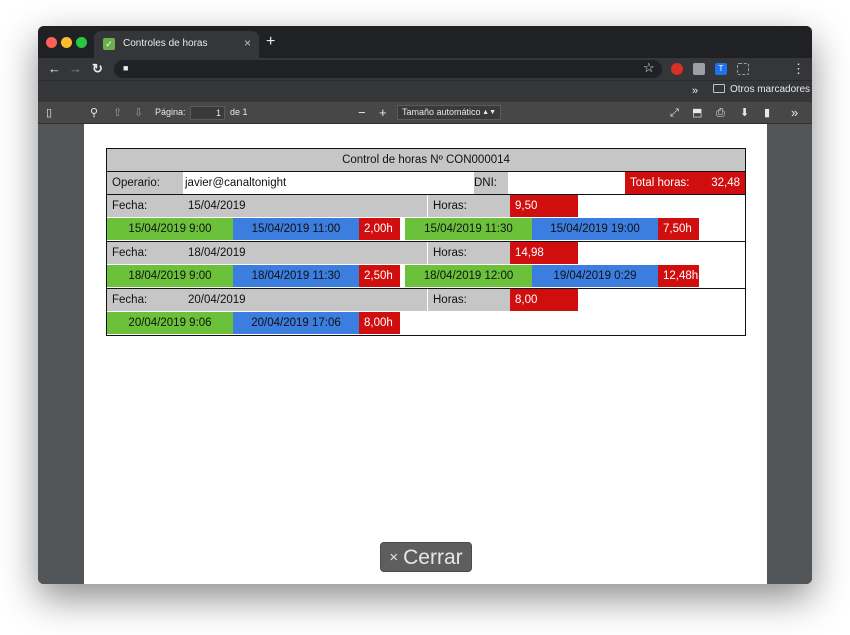 The image size is (850, 635). What do you see at coordinates (170, 112) in the screenshot?
I see `page-label: Página:` at bounding box center [170, 112].